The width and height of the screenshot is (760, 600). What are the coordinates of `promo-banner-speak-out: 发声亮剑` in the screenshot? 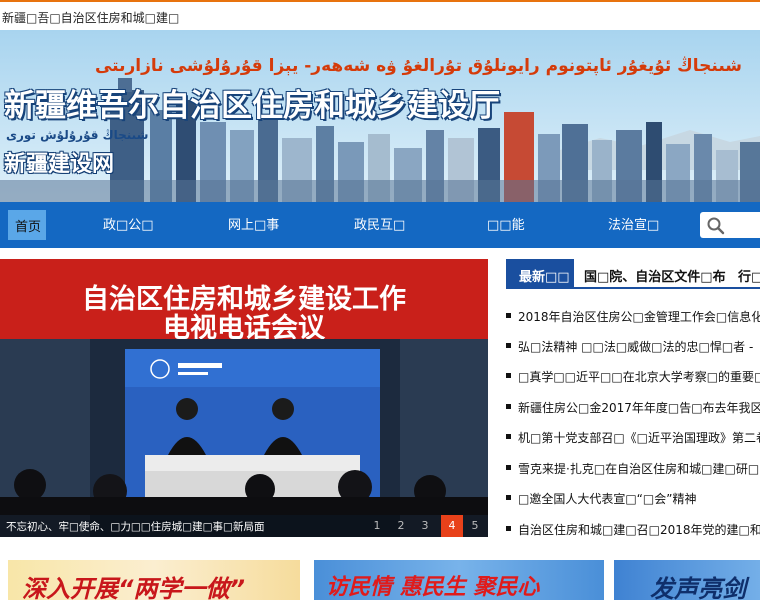 It's located at (687, 580).